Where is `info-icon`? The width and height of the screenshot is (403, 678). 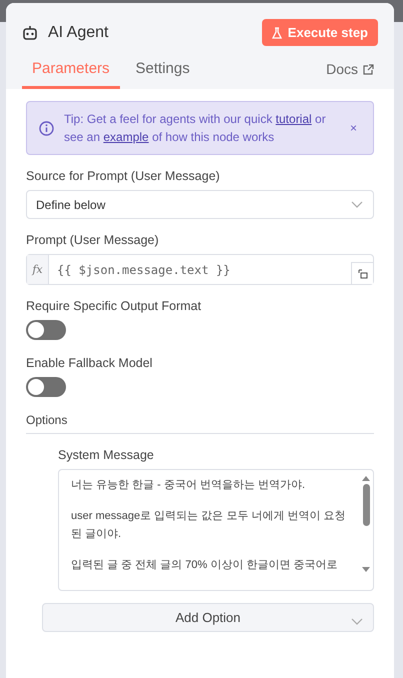 info-icon is located at coordinates (46, 128).